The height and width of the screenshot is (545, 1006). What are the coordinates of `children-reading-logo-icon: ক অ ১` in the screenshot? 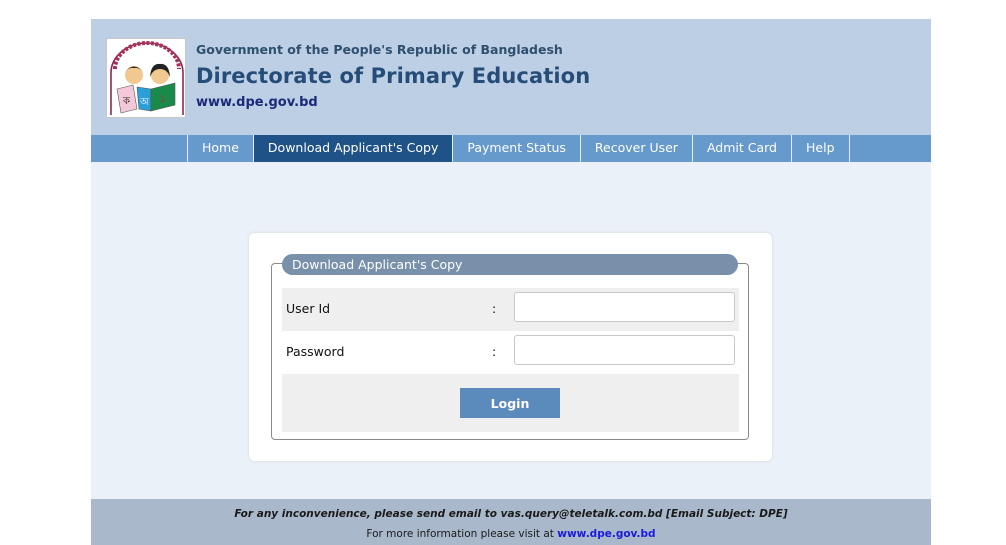 It's located at (146, 78).